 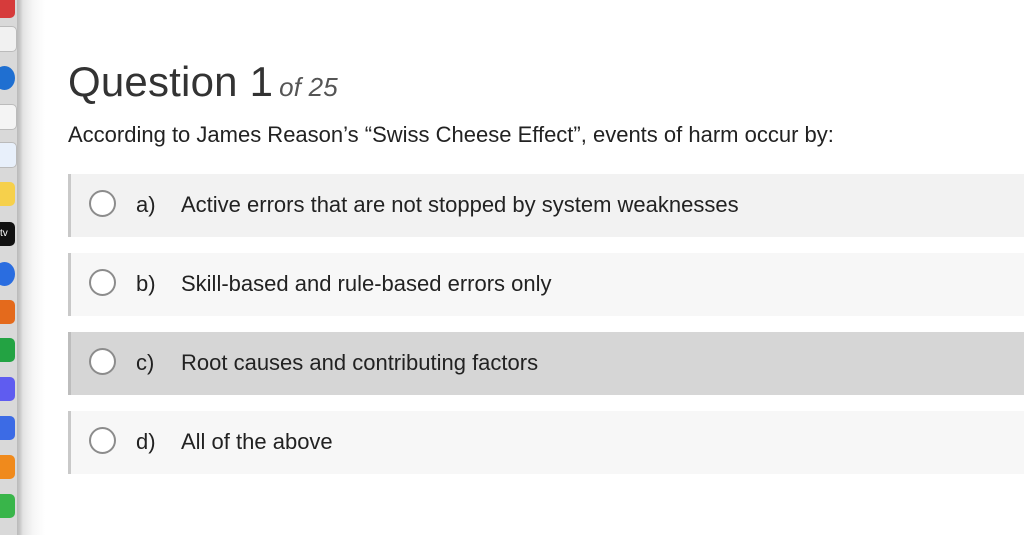 What do you see at coordinates (7, 78) in the screenshot?
I see `safari-compass-icon` at bounding box center [7, 78].